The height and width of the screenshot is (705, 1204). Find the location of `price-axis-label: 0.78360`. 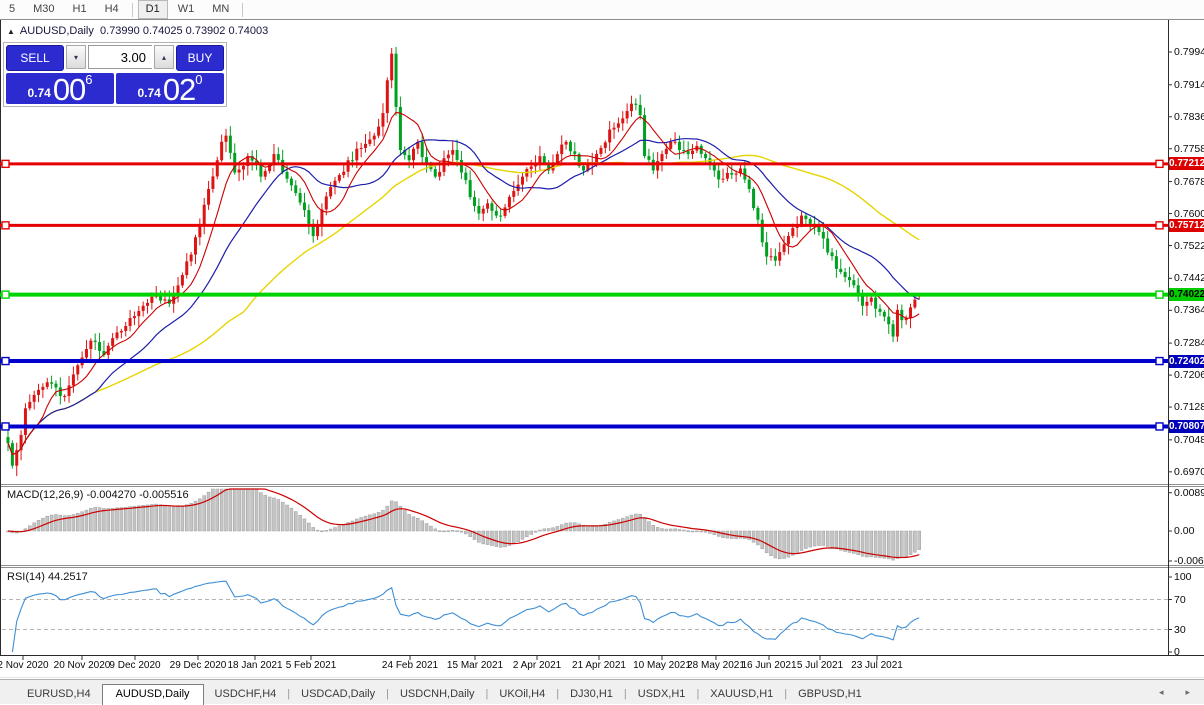

price-axis-label: 0.78360 is located at coordinates (1189, 116).